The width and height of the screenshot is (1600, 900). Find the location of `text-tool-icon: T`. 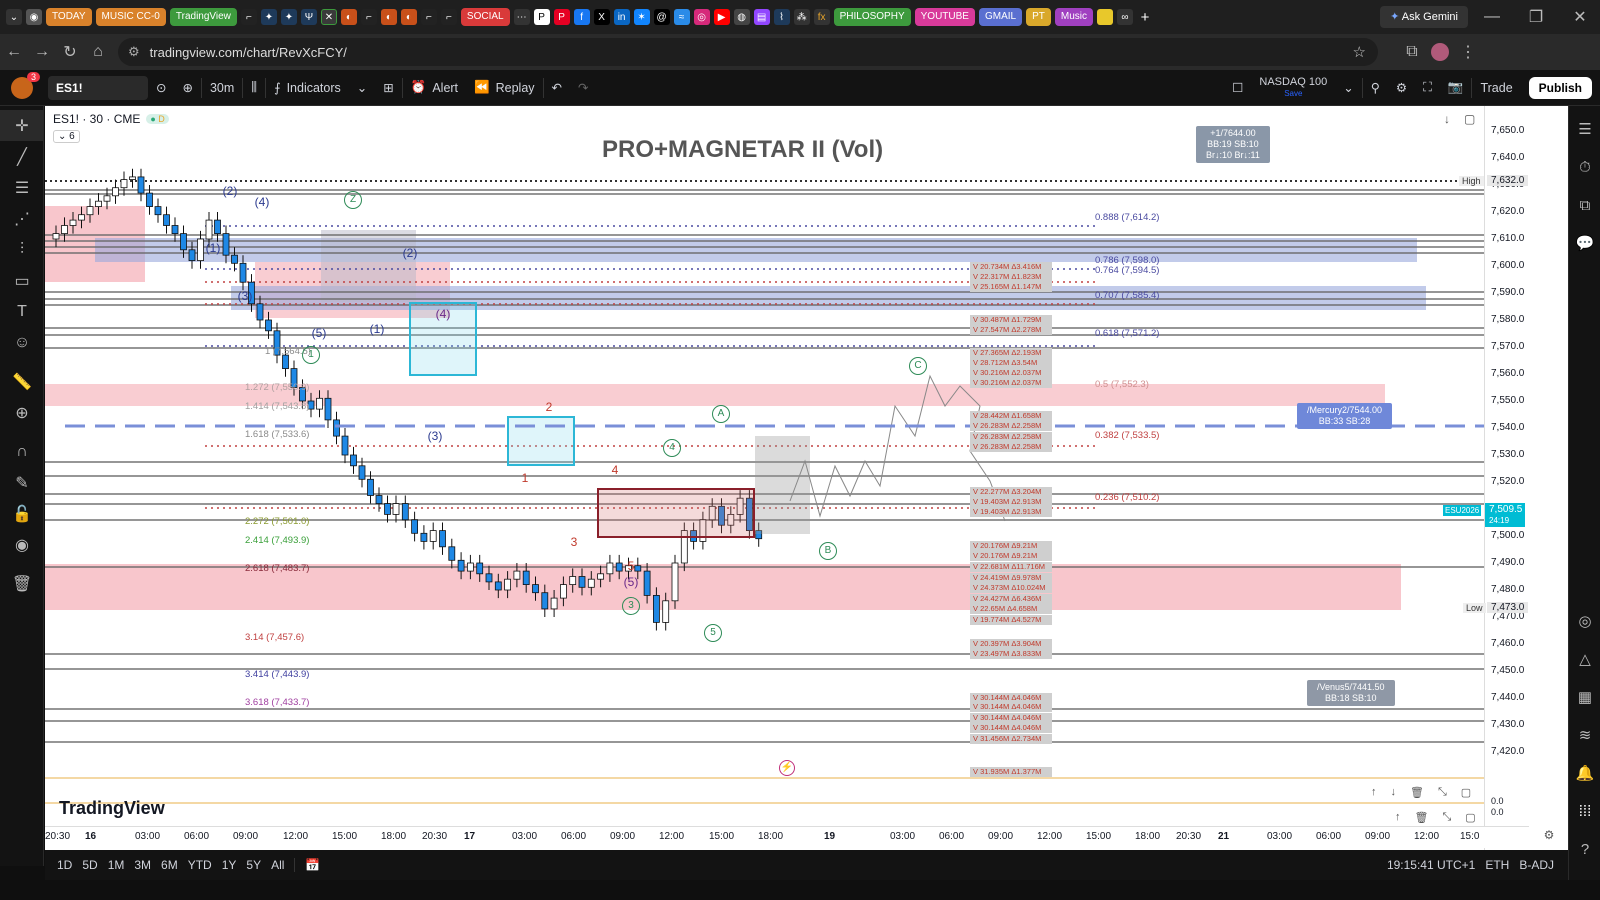

text-tool-icon: T is located at coordinates (22, 311).